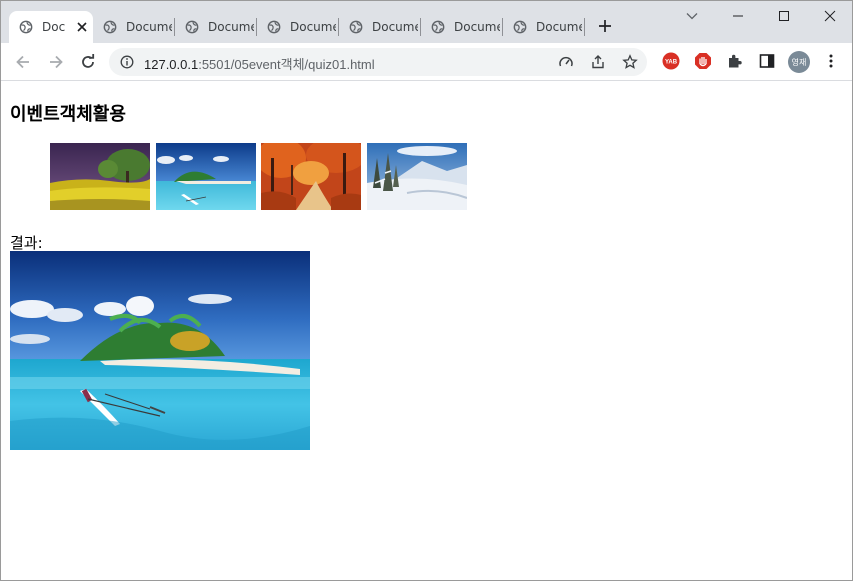 This screenshot has height=581, width=853. Describe the element at coordinates (566, 62) in the screenshot. I see `performance-gauge-icon` at that location.